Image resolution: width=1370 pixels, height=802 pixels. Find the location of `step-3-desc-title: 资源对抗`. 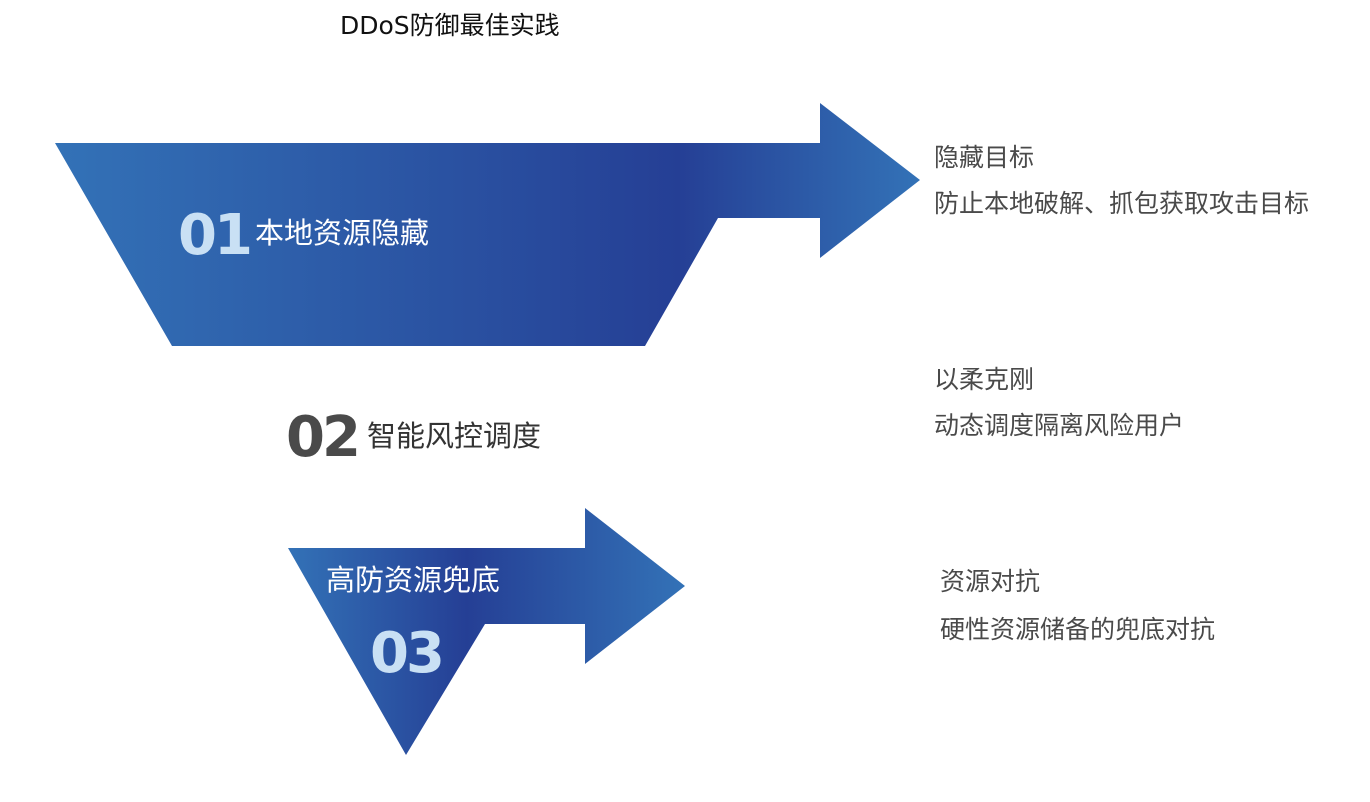

step-3-desc-title: 资源对抗 is located at coordinates (990, 581).